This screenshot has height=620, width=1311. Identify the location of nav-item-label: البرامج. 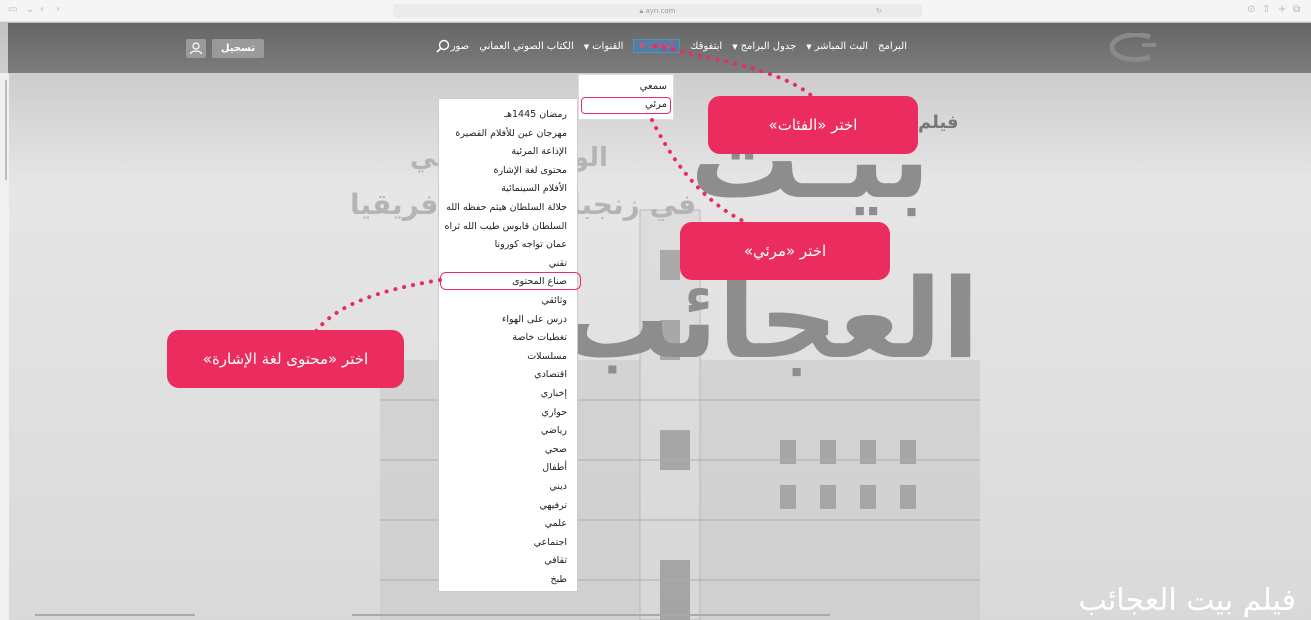
(892, 46).